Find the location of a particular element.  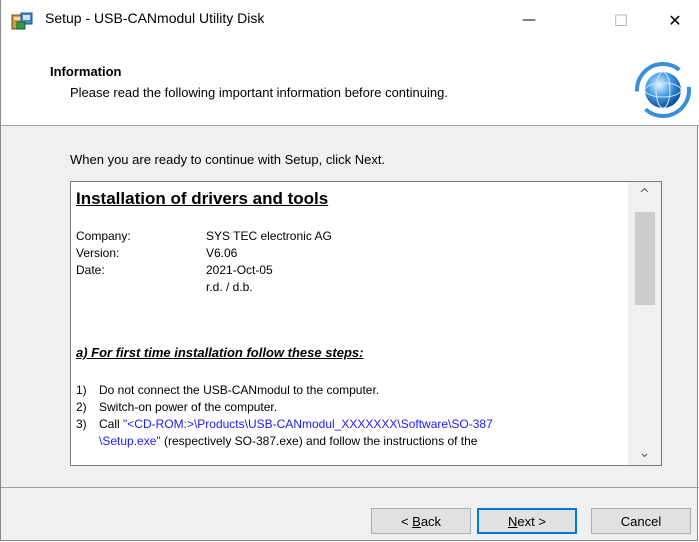

step-text: Switch-on power of the computer. is located at coordinates (188, 407).